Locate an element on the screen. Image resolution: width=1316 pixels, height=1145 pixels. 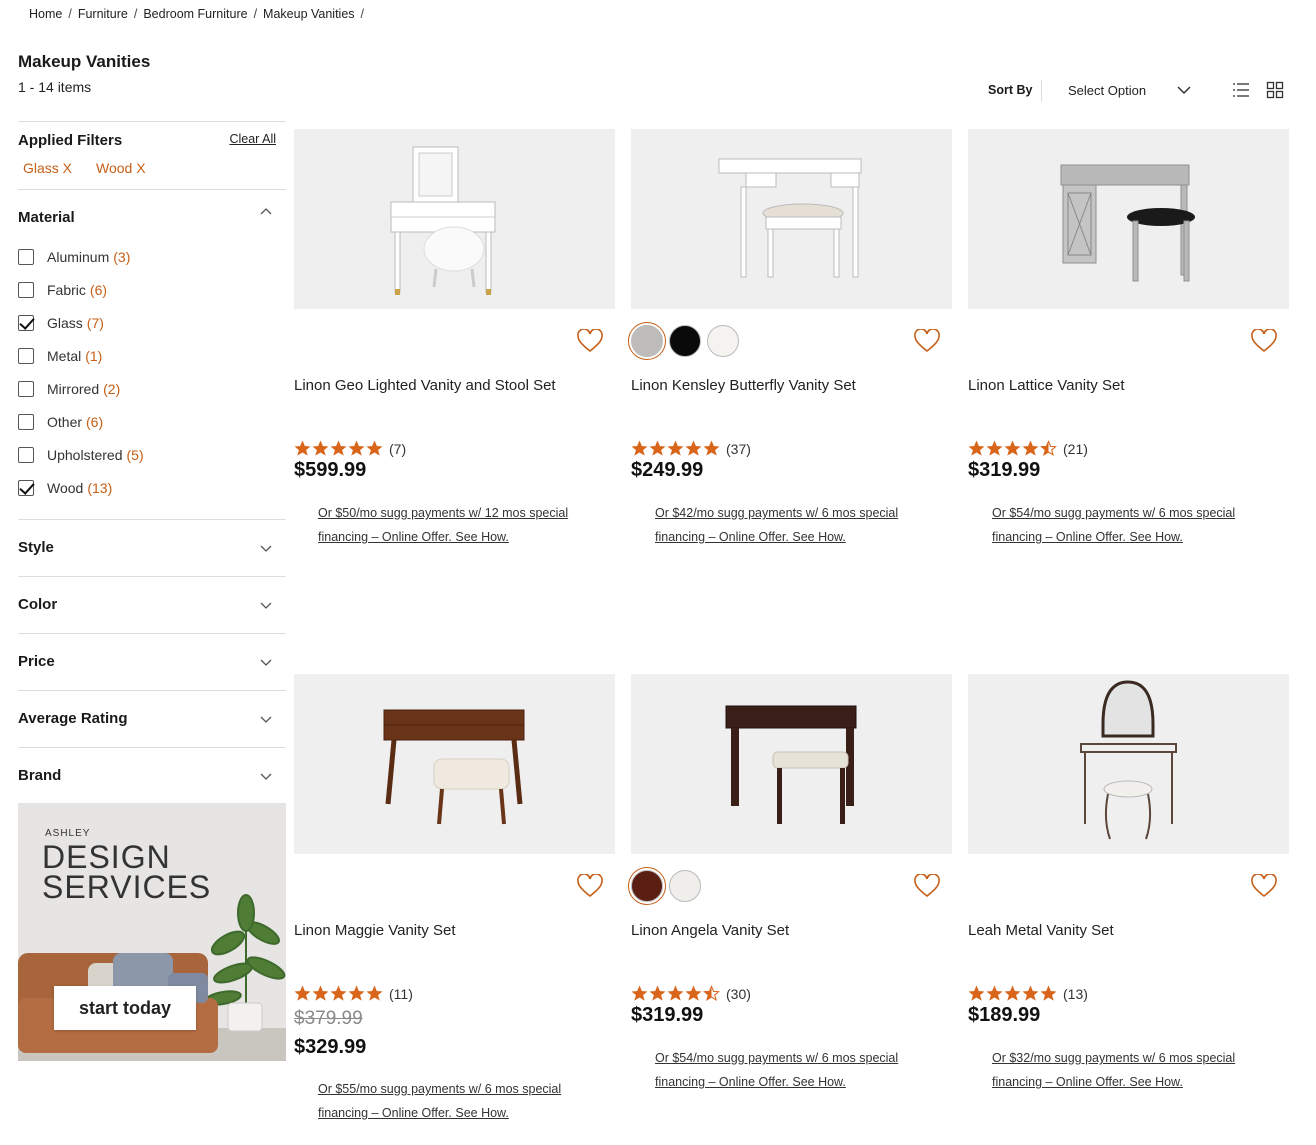
material-option: Other (6) is located at coordinates (152, 421).